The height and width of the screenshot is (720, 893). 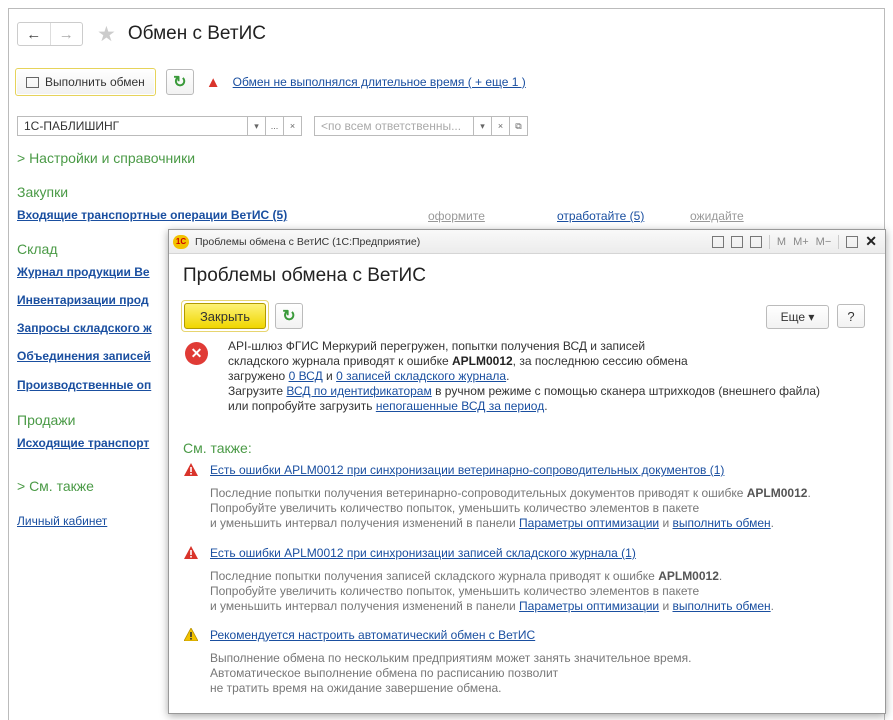 What do you see at coordinates (501, 126) in the screenshot?
I see `responsible-clear-button: ×` at bounding box center [501, 126].